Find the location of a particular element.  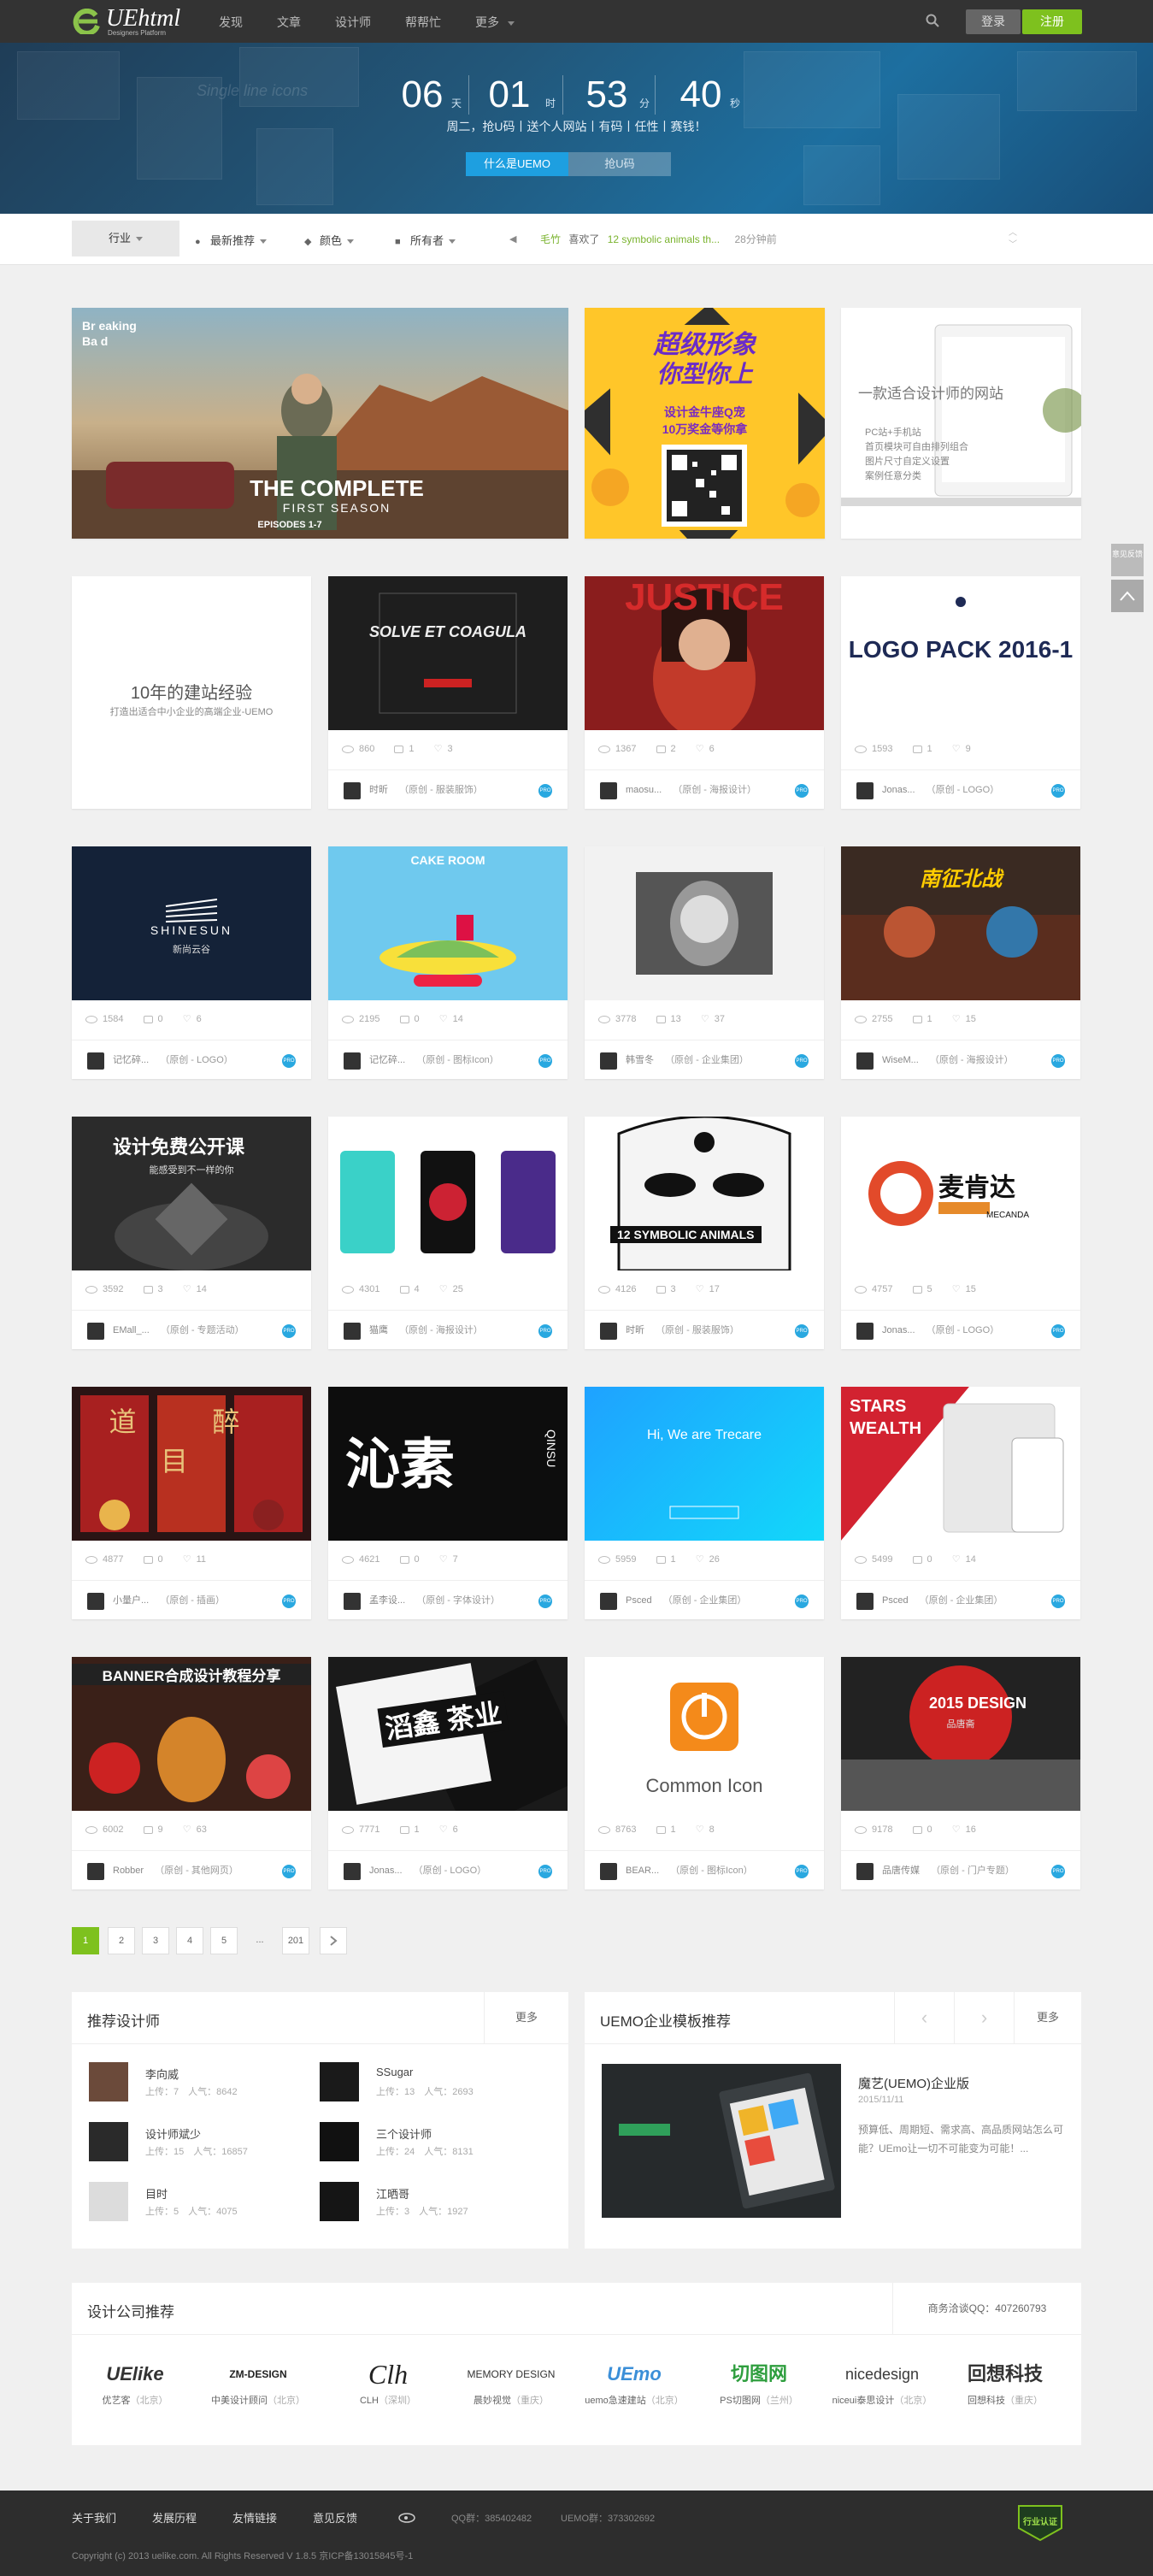

template-thumbnail is located at coordinates (722, 2141).